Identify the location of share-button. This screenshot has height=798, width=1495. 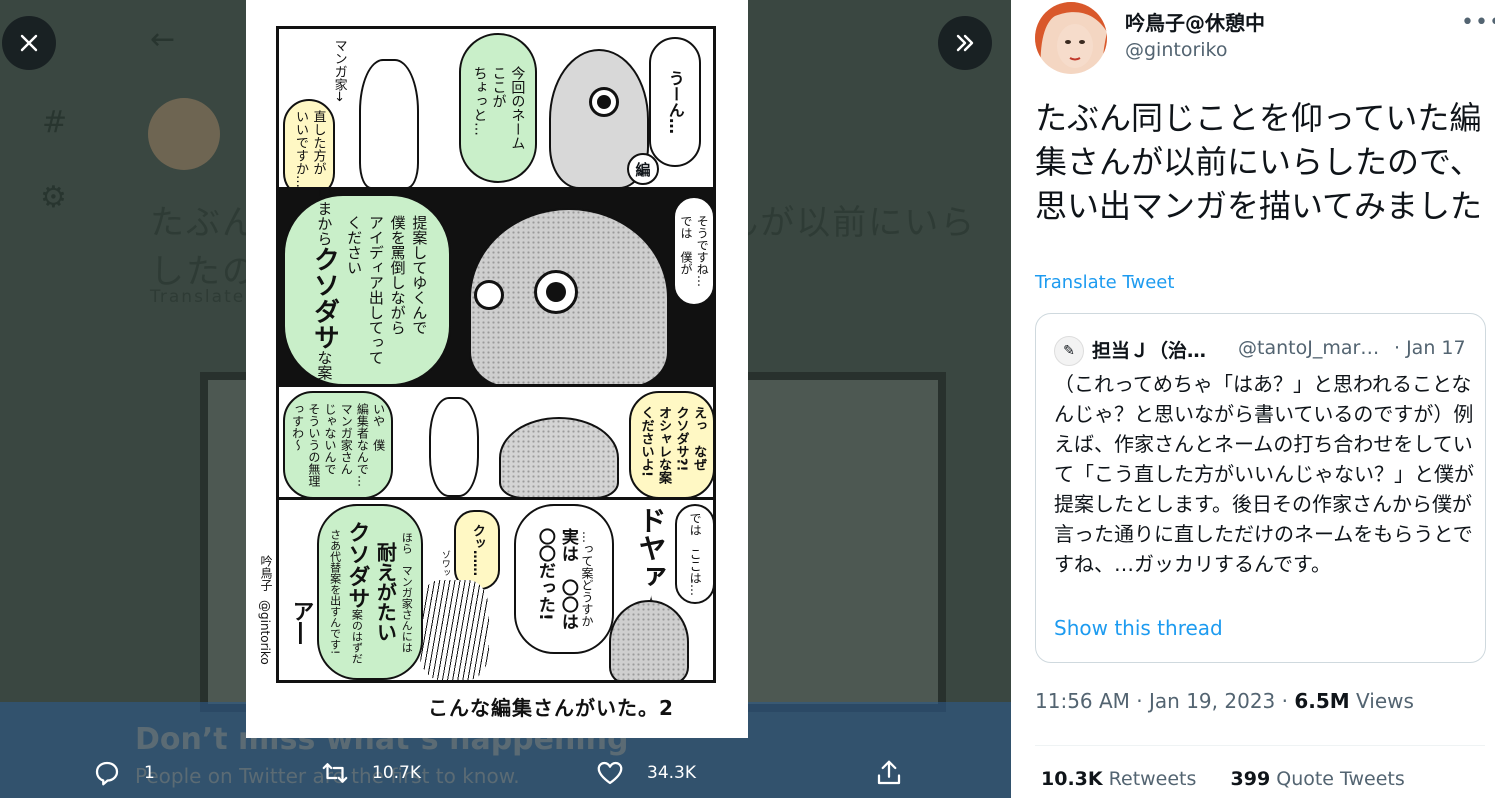
(900, 773).